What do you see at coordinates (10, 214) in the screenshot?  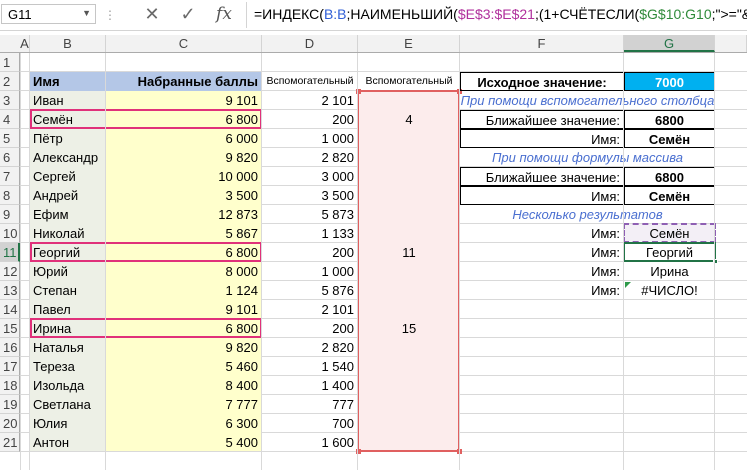 I see `row-header-9: 9` at bounding box center [10, 214].